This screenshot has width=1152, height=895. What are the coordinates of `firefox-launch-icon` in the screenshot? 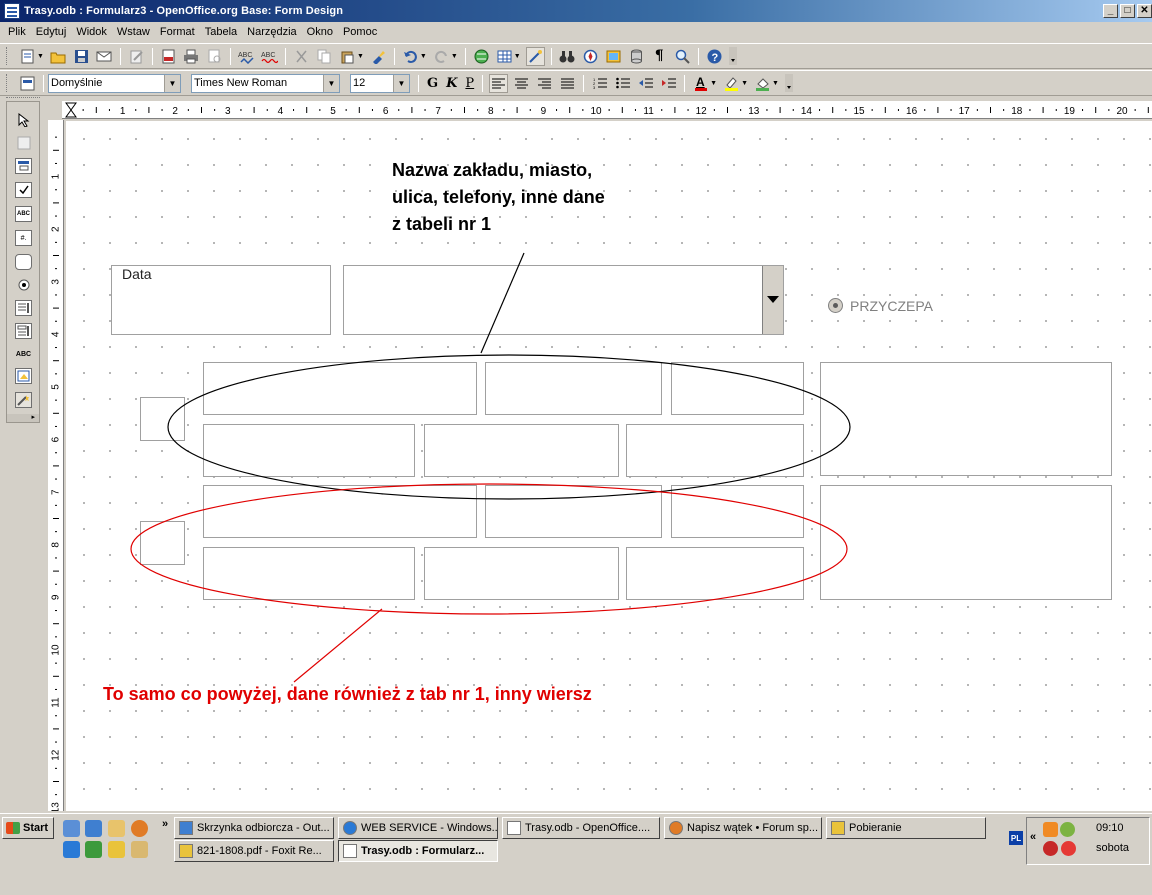 It's located at (139, 828).